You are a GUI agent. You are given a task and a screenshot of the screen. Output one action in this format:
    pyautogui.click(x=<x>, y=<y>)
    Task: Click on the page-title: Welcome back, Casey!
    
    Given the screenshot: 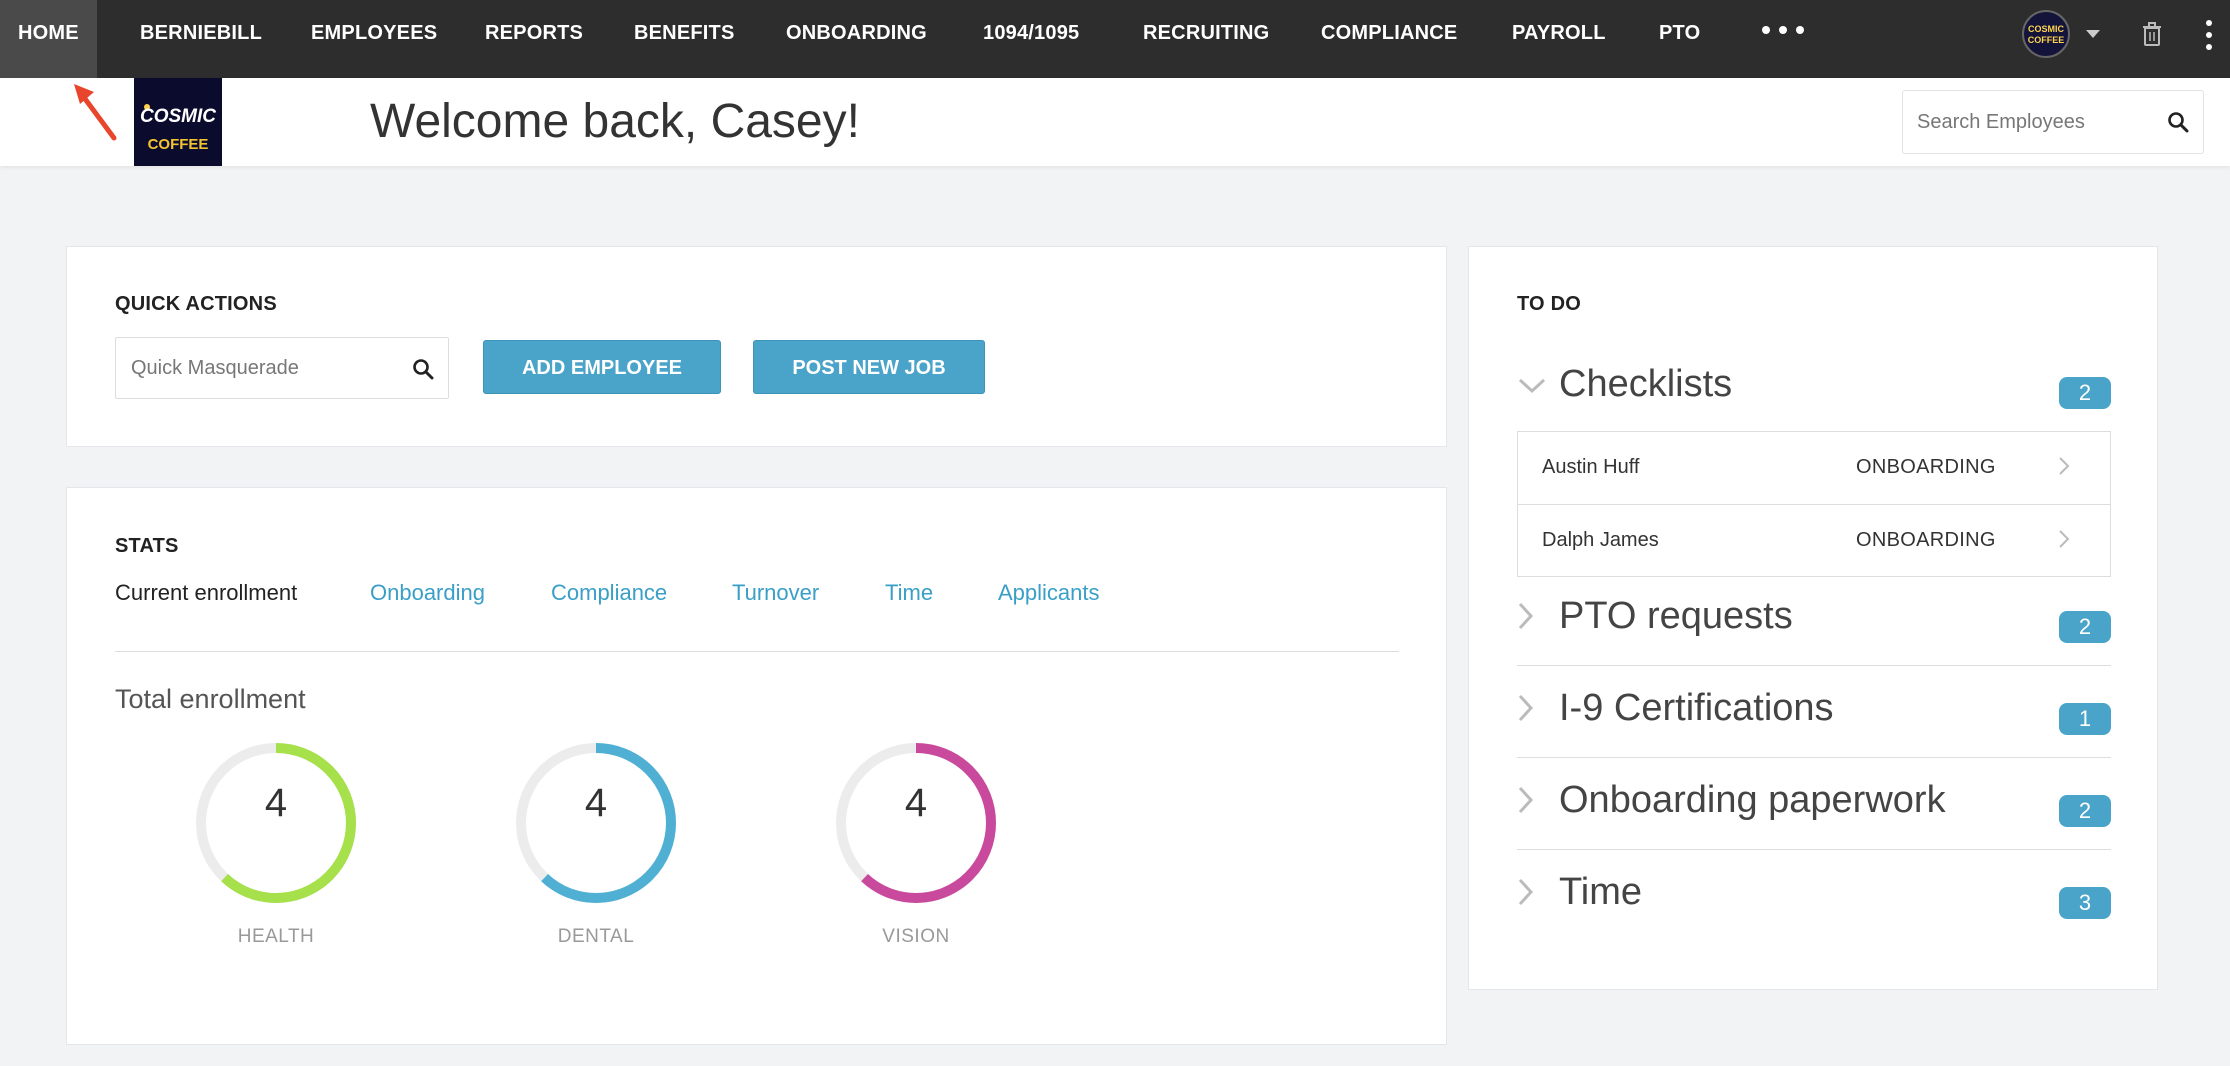 What is the action you would take?
    pyautogui.click(x=615, y=121)
    